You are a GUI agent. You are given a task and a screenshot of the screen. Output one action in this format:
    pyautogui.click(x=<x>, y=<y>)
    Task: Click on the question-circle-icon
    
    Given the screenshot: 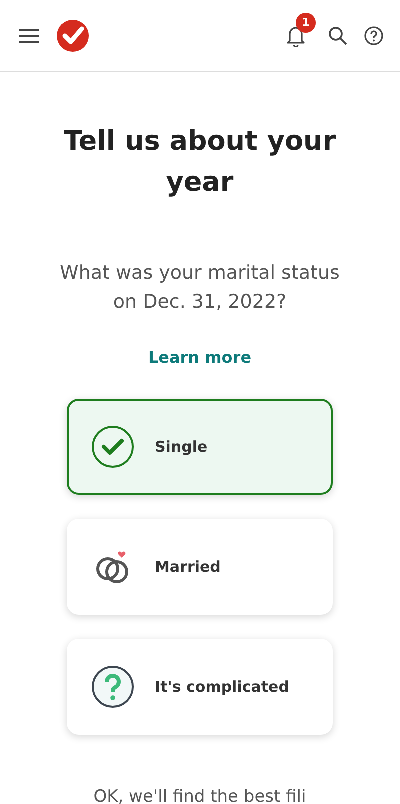 What is the action you would take?
    pyautogui.click(x=113, y=686)
    